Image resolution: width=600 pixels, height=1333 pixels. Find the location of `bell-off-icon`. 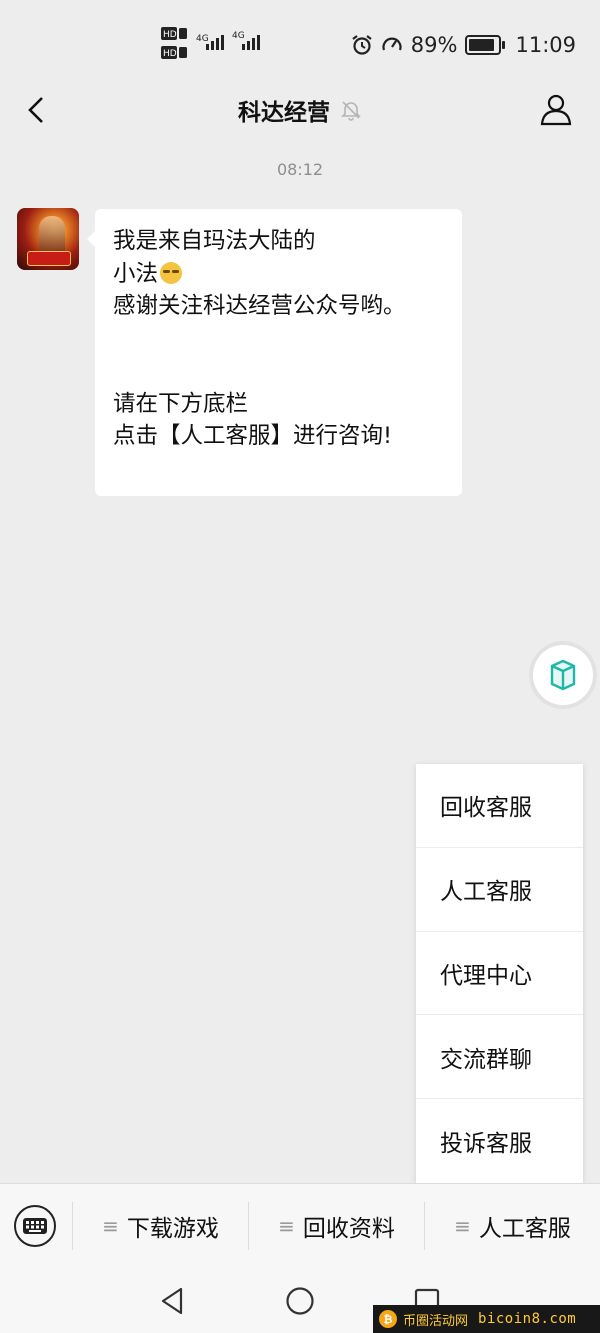

bell-off-icon is located at coordinates (351, 111).